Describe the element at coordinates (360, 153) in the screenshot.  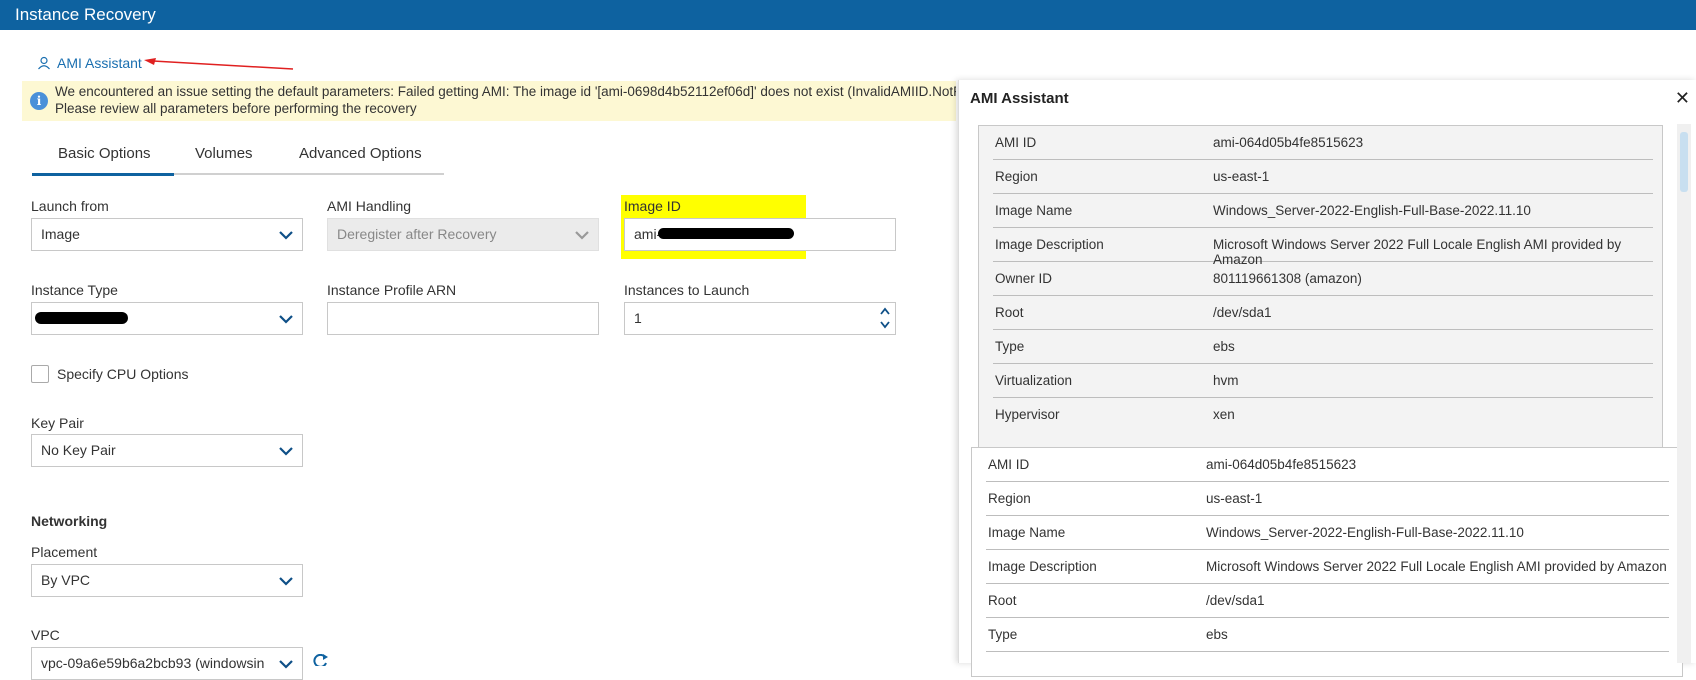
I see `tab-advanced-options: Advanced Options` at that location.